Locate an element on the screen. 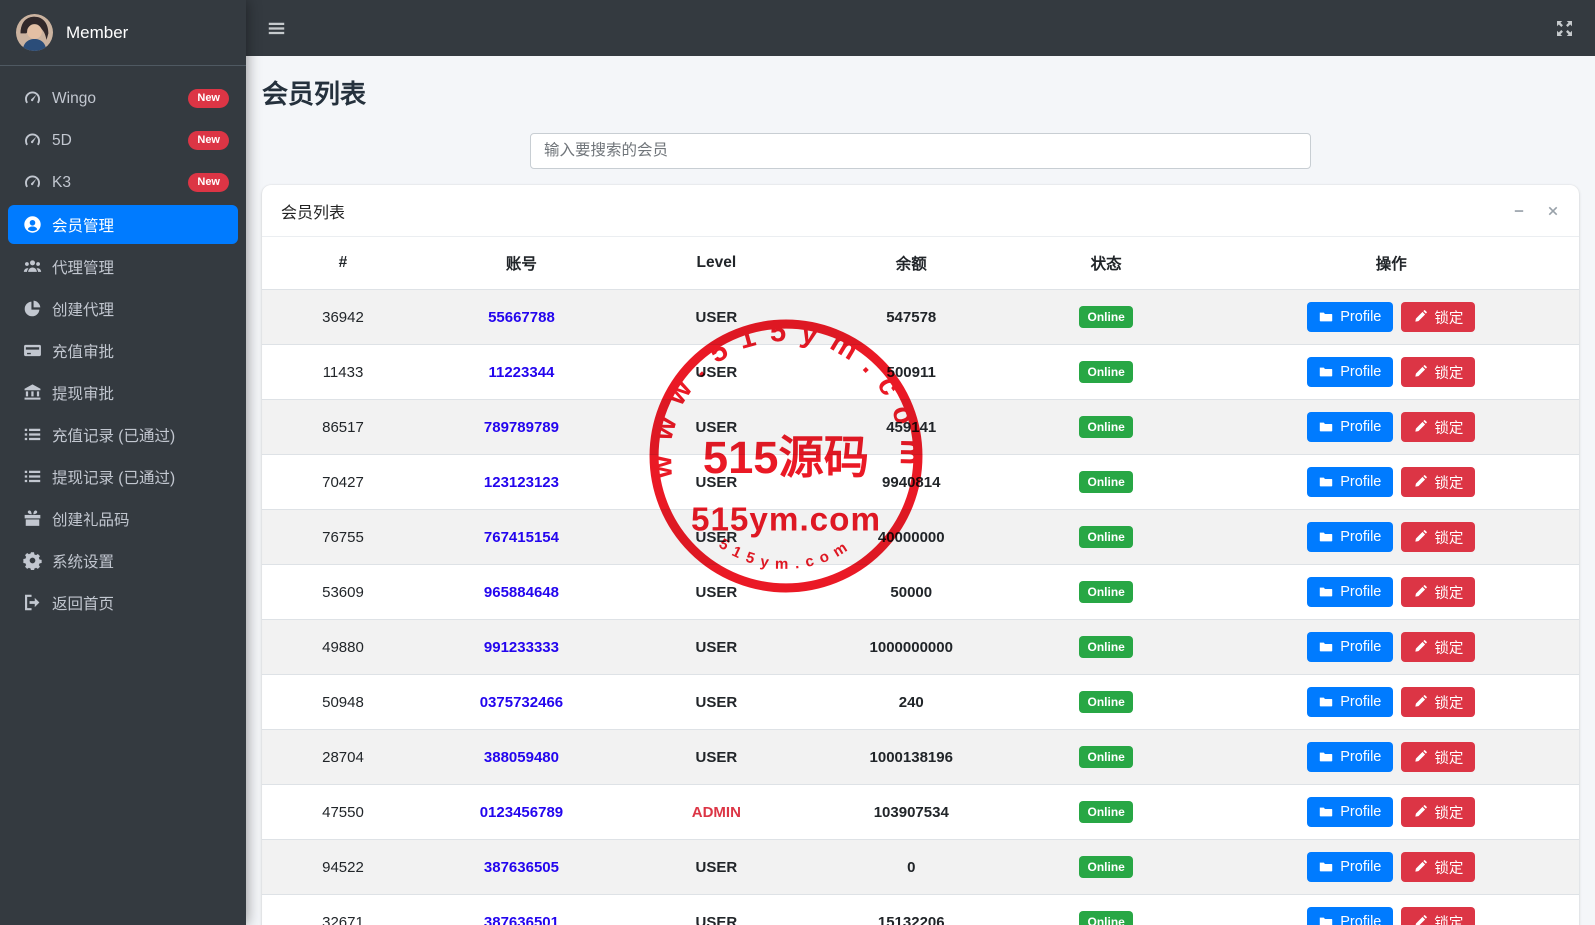 The width and height of the screenshot is (1595, 925). gear-icon is located at coordinates (32, 560).